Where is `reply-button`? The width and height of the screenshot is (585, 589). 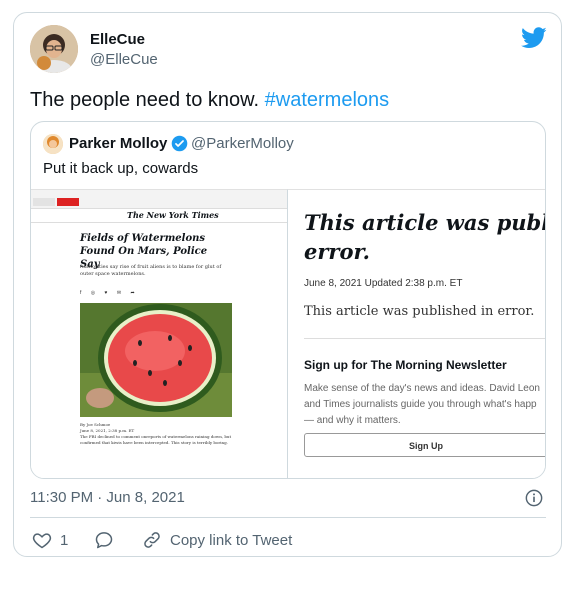
reply-button is located at coordinates (104, 540).